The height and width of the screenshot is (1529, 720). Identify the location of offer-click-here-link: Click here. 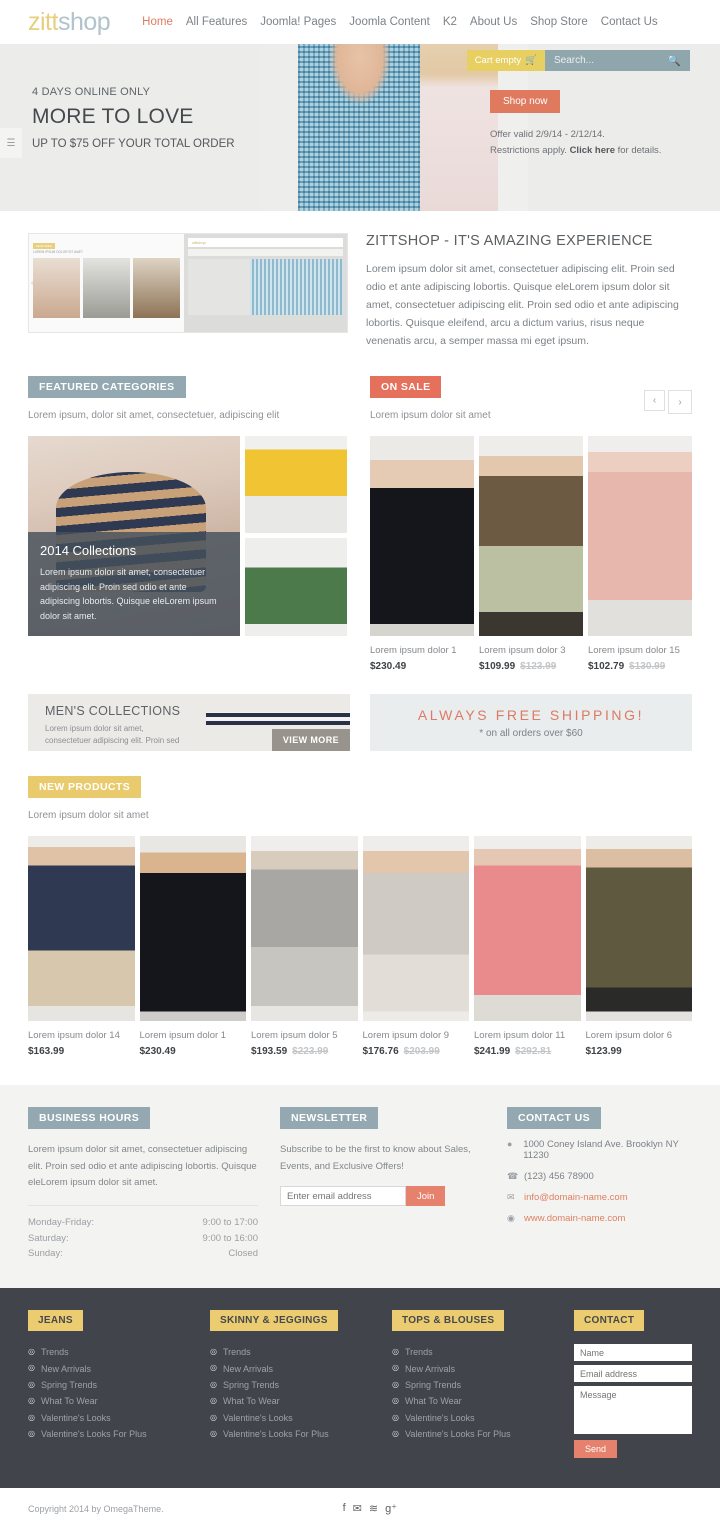
(592, 150).